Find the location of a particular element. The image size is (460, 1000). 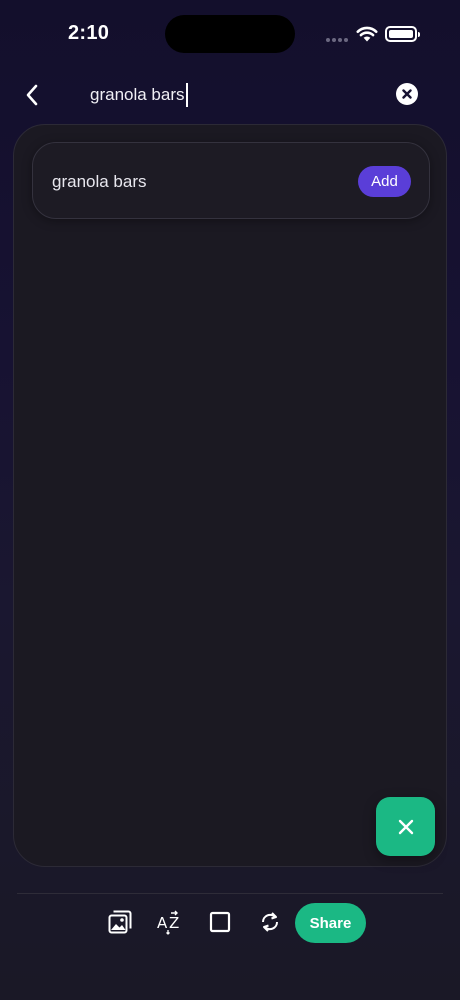

select-button is located at coordinates (220, 922).